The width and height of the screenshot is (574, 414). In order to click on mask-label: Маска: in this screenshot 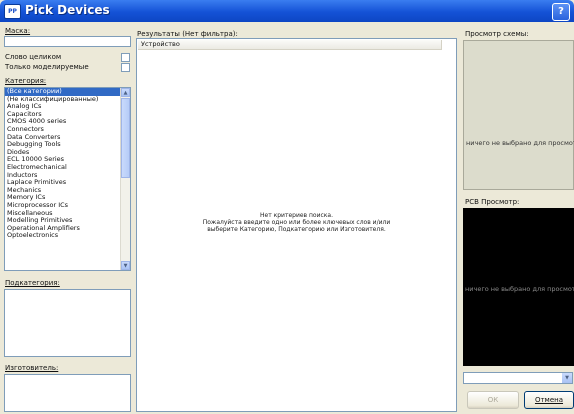, I will do `click(18, 31)`.